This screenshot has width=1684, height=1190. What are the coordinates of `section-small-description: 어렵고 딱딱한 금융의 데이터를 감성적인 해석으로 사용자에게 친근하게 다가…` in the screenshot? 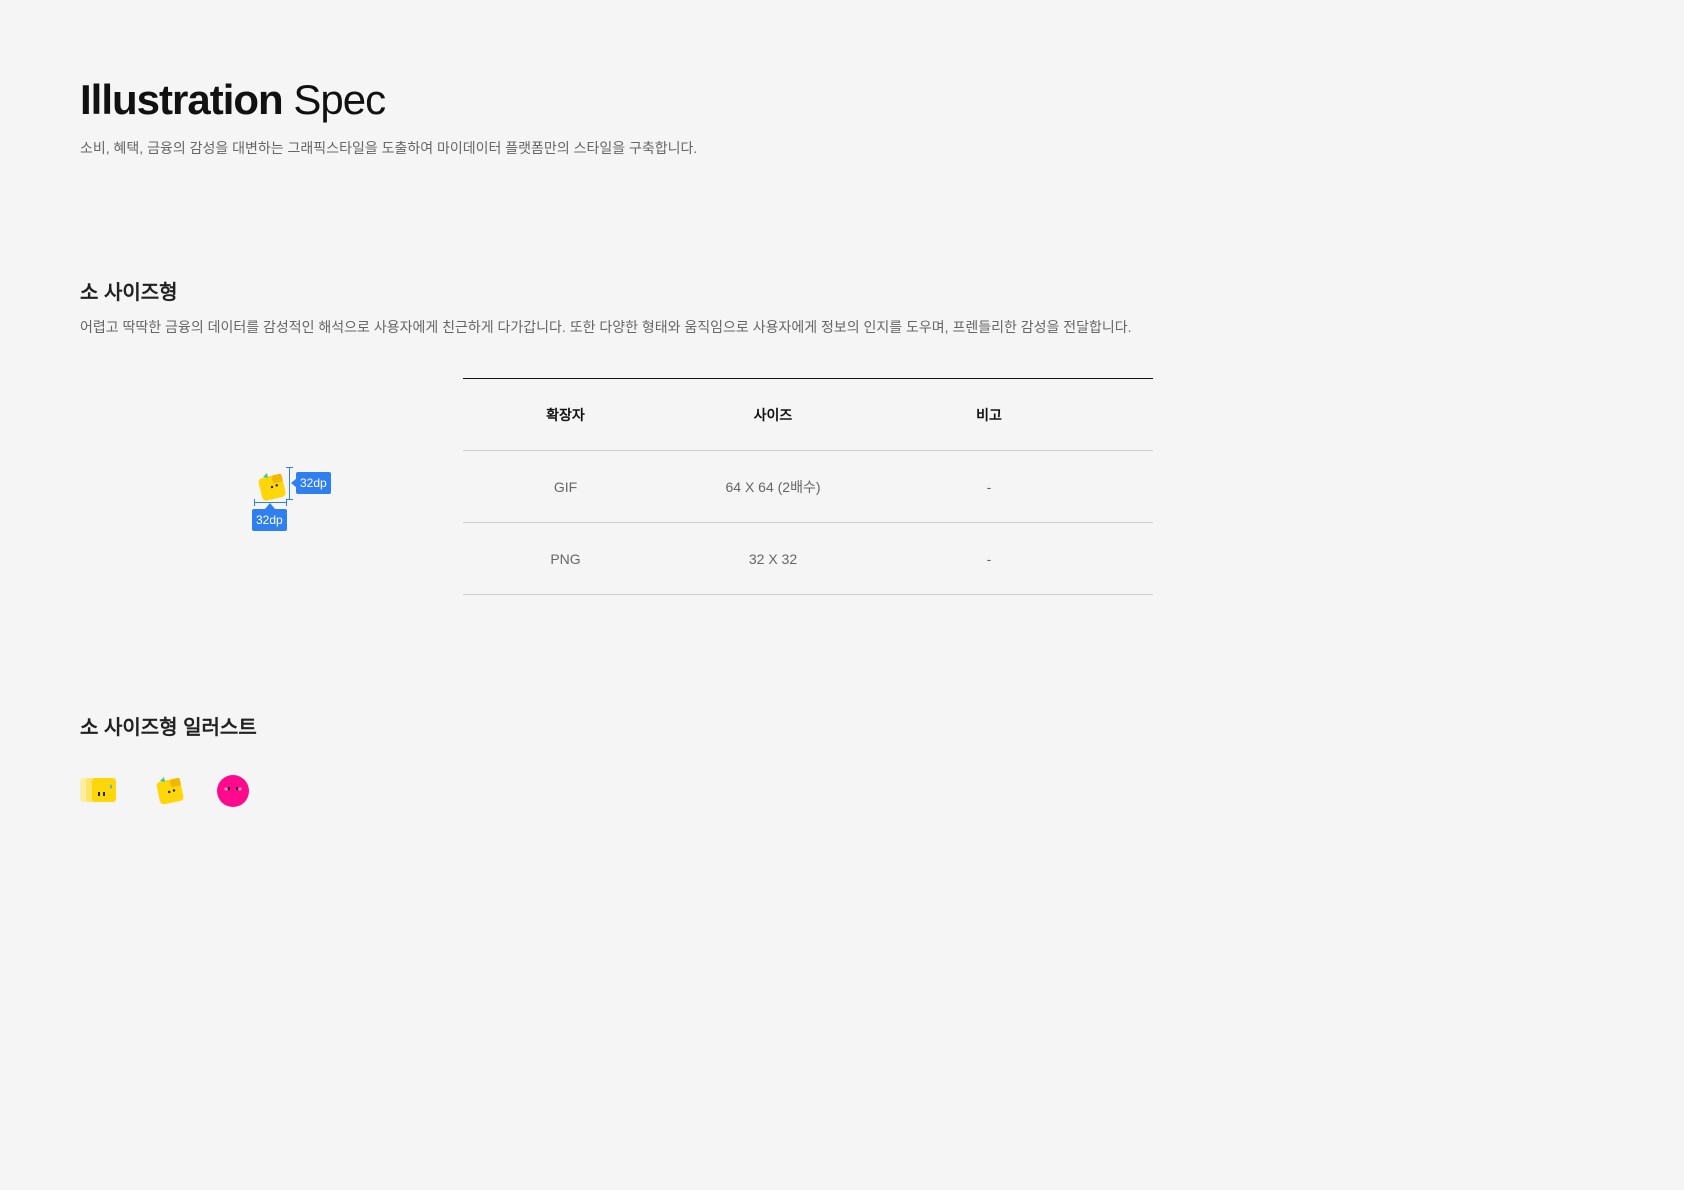 It's located at (606, 327).